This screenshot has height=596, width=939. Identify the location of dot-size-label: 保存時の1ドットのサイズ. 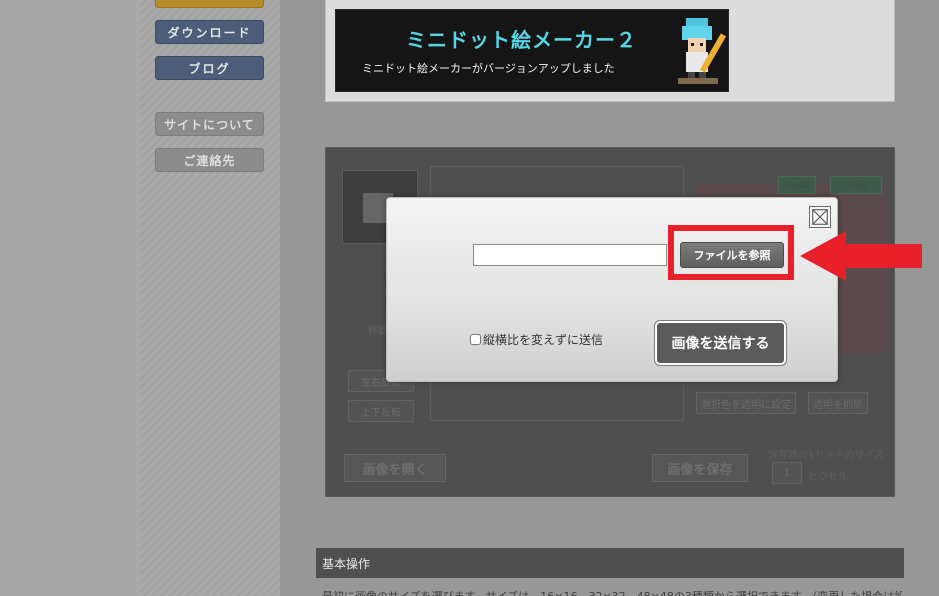
(826, 455).